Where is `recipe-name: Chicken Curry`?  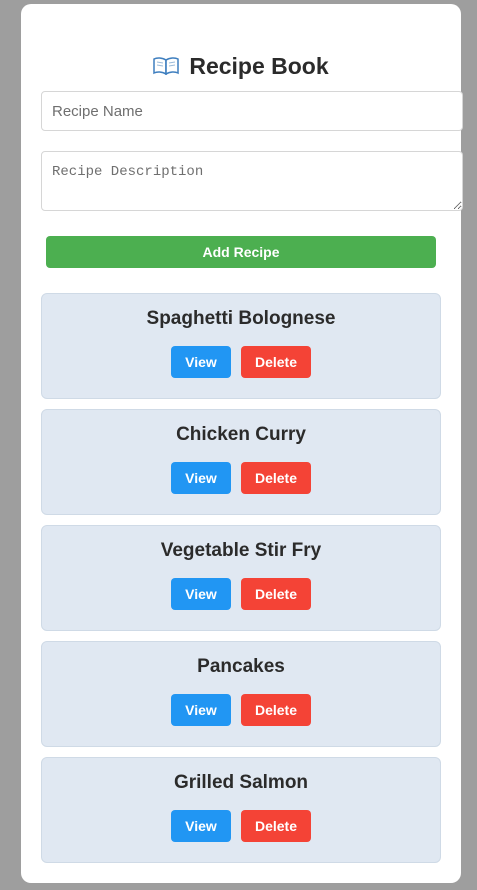 recipe-name: Chicken Curry is located at coordinates (241, 434).